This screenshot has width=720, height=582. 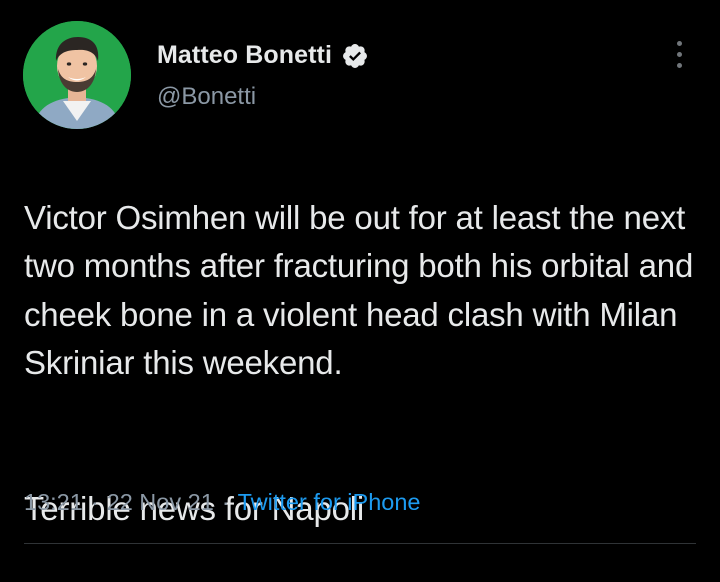 I want to click on tweet-date: 22 Nov 21, so click(x=160, y=502).